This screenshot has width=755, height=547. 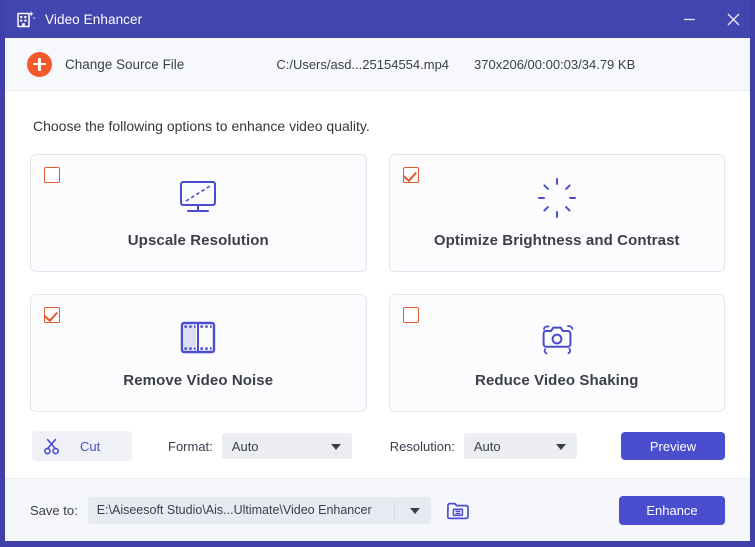 What do you see at coordinates (245, 446) in the screenshot?
I see `format-select-value: Auto` at bounding box center [245, 446].